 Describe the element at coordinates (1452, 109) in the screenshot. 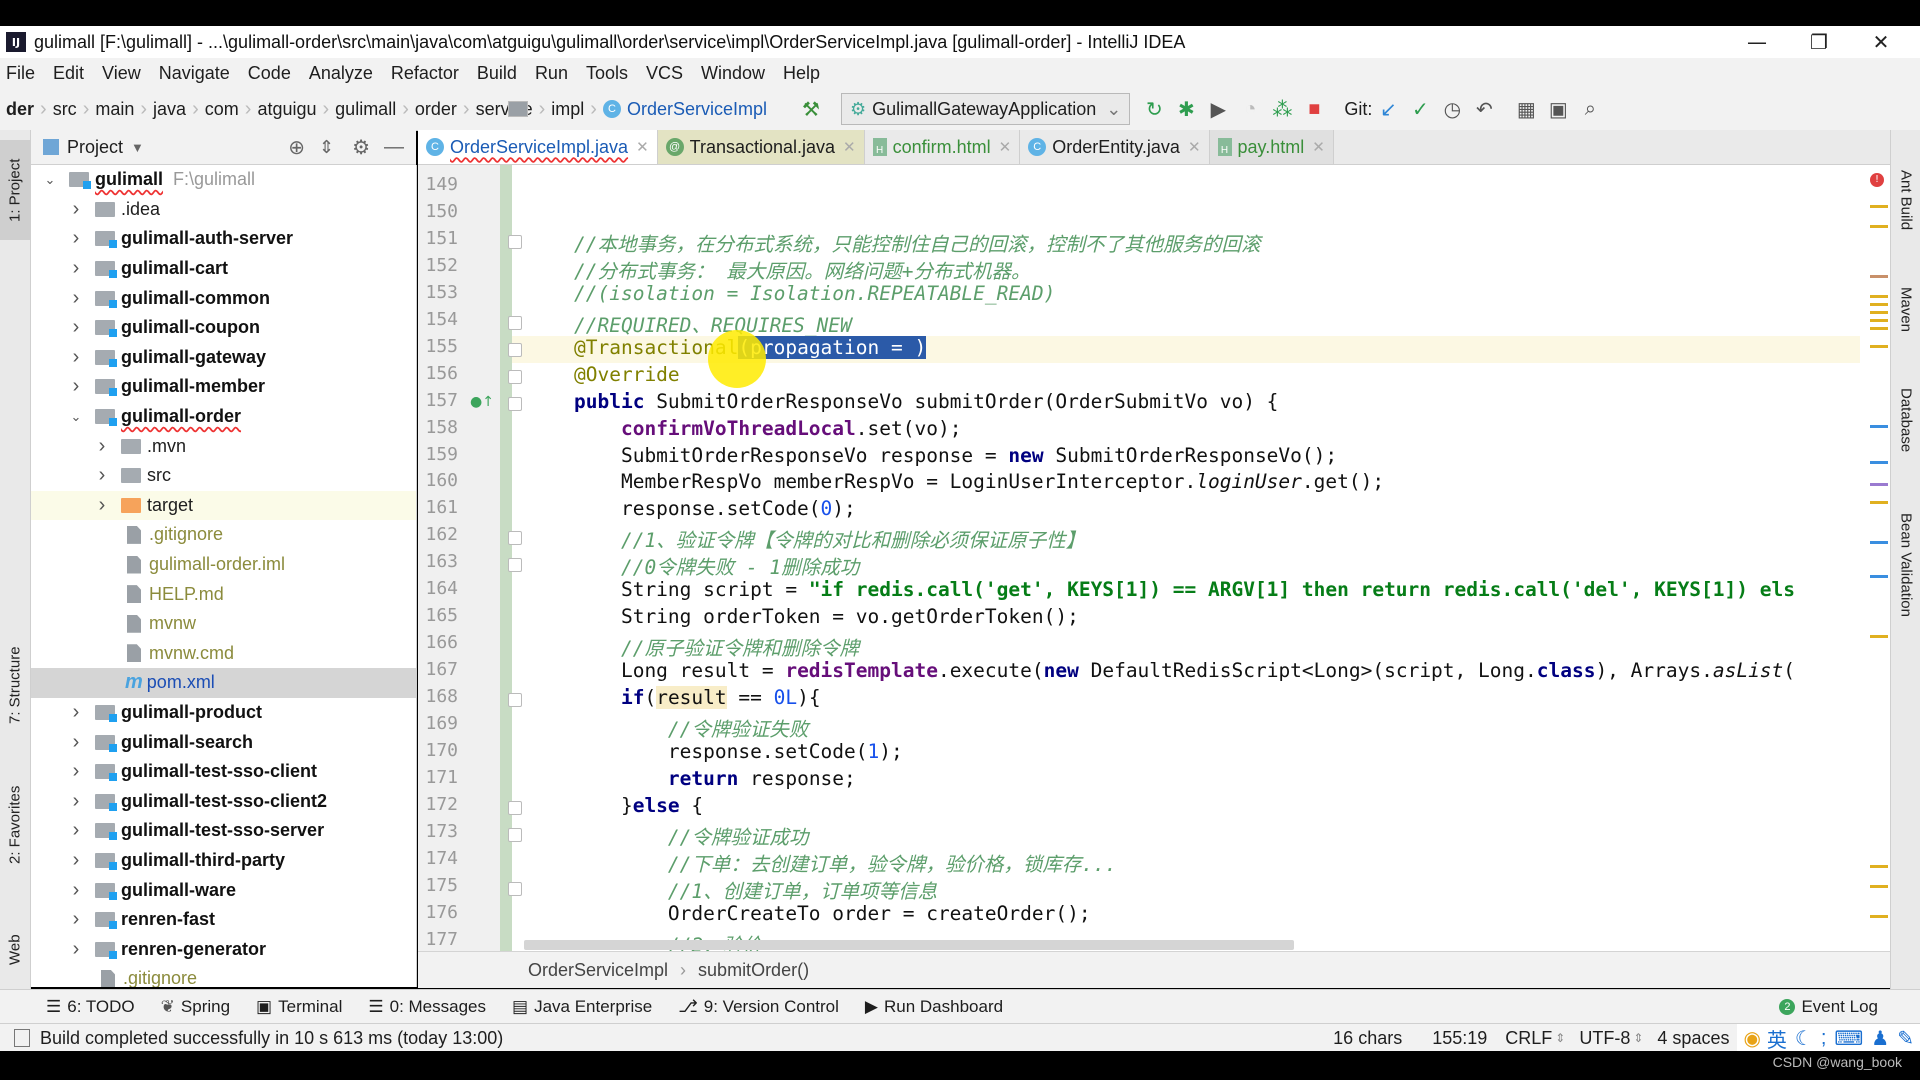

I see `git-history-icon: ◷` at that location.